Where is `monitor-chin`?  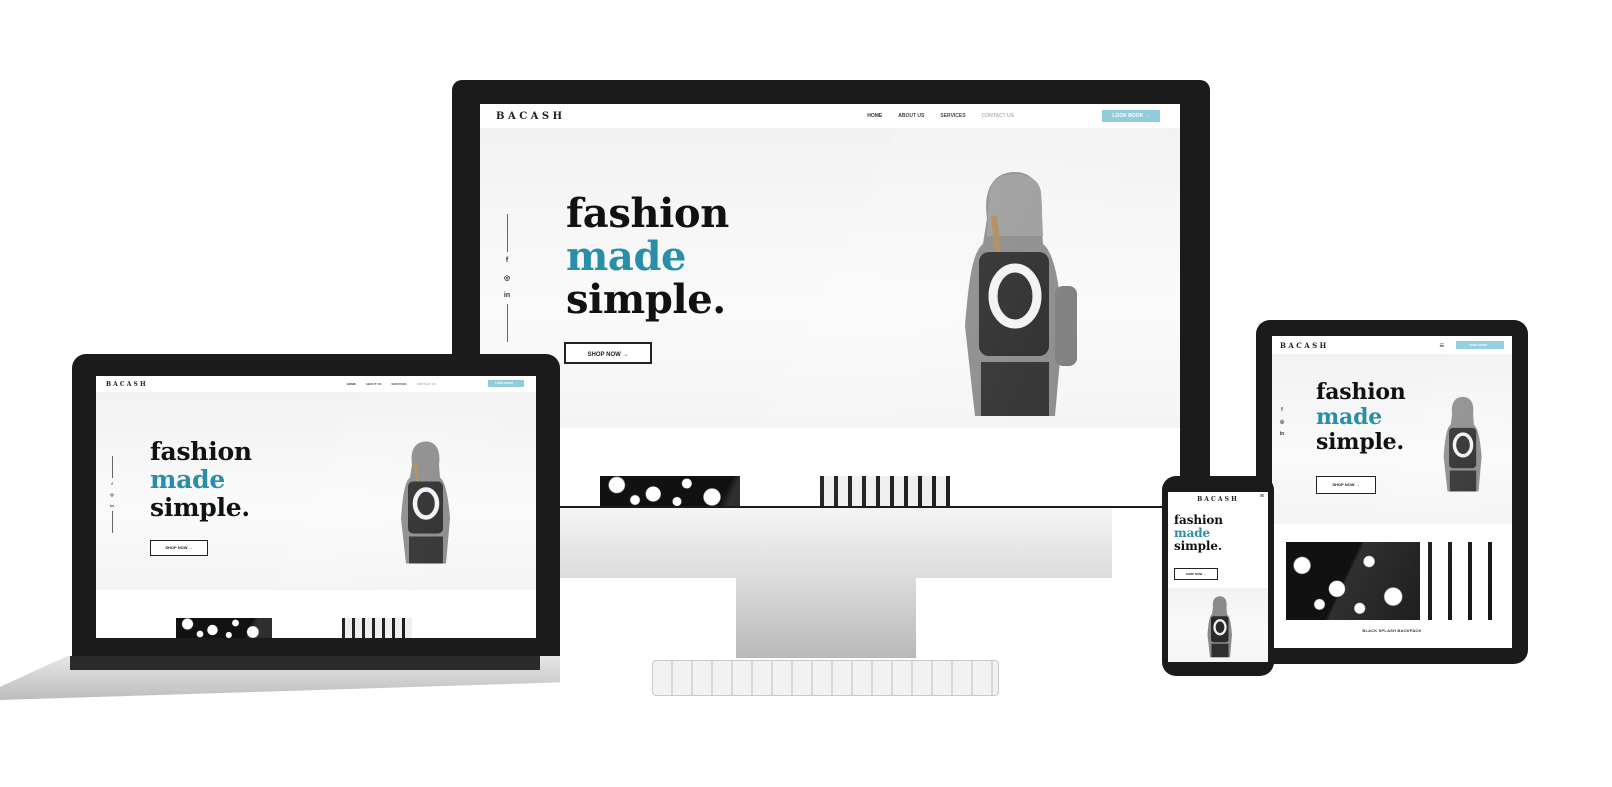
monitor-chin is located at coordinates (834, 543).